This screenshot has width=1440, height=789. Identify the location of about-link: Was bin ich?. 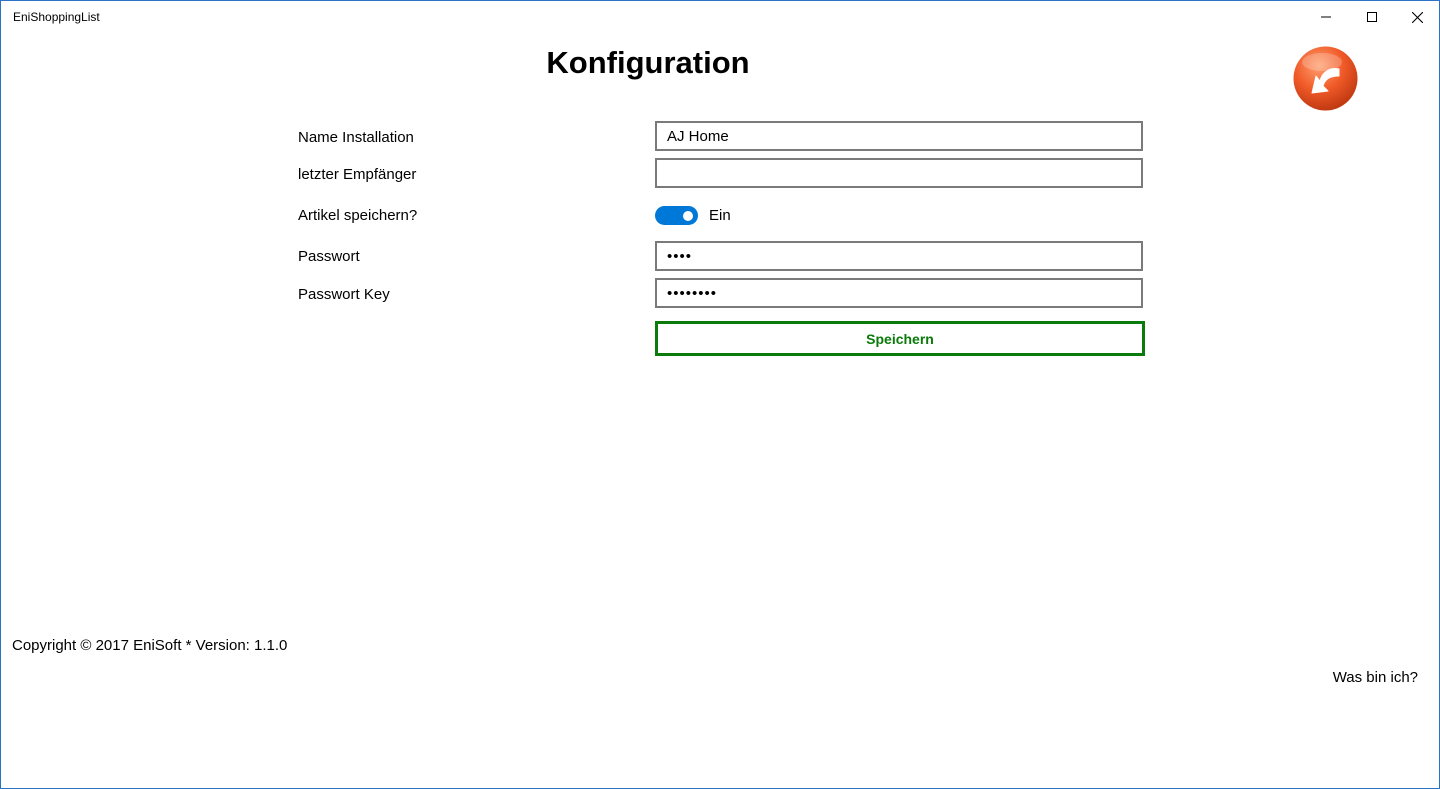
(1375, 677).